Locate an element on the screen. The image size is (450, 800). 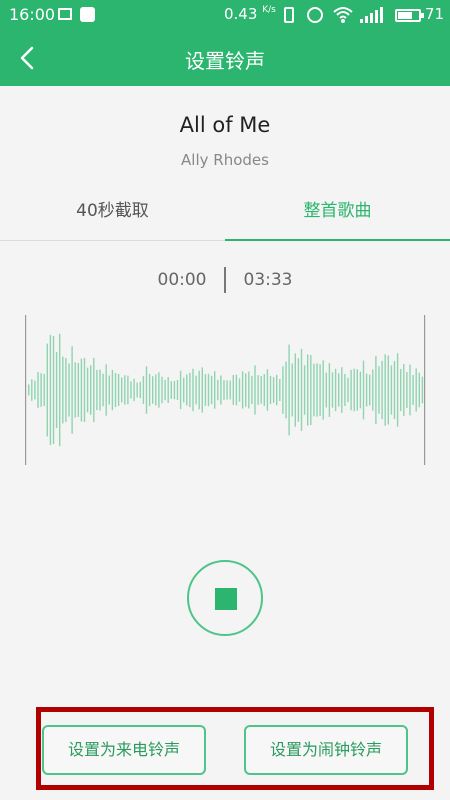
app-bar: 设置铃声 is located at coordinates (225, 58).